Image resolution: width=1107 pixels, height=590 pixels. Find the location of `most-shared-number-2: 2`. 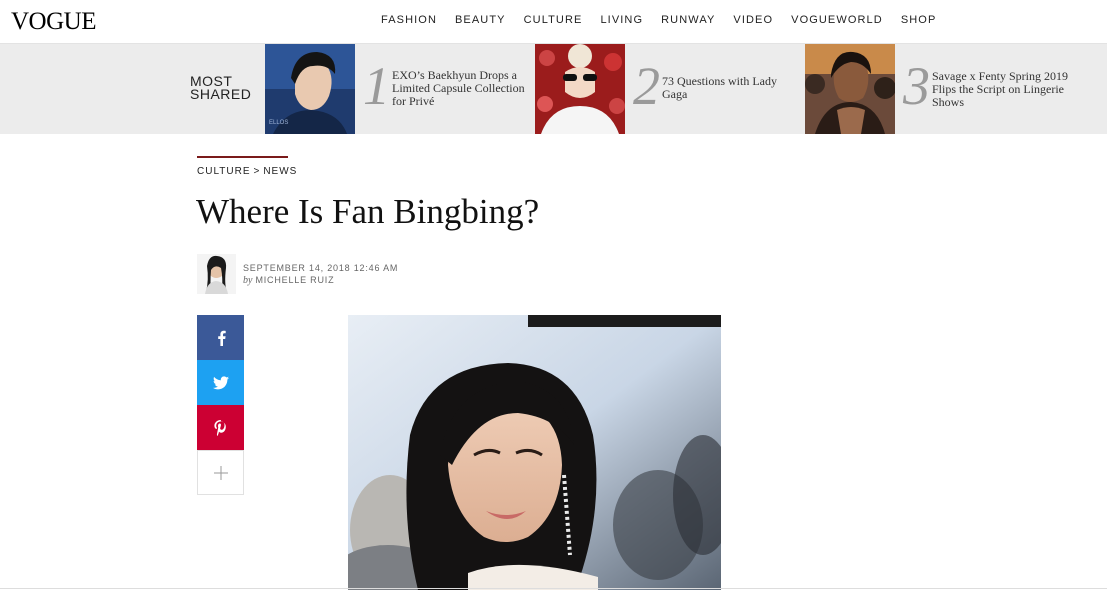

most-shared-number-2: 2 is located at coordinates (646, 86).